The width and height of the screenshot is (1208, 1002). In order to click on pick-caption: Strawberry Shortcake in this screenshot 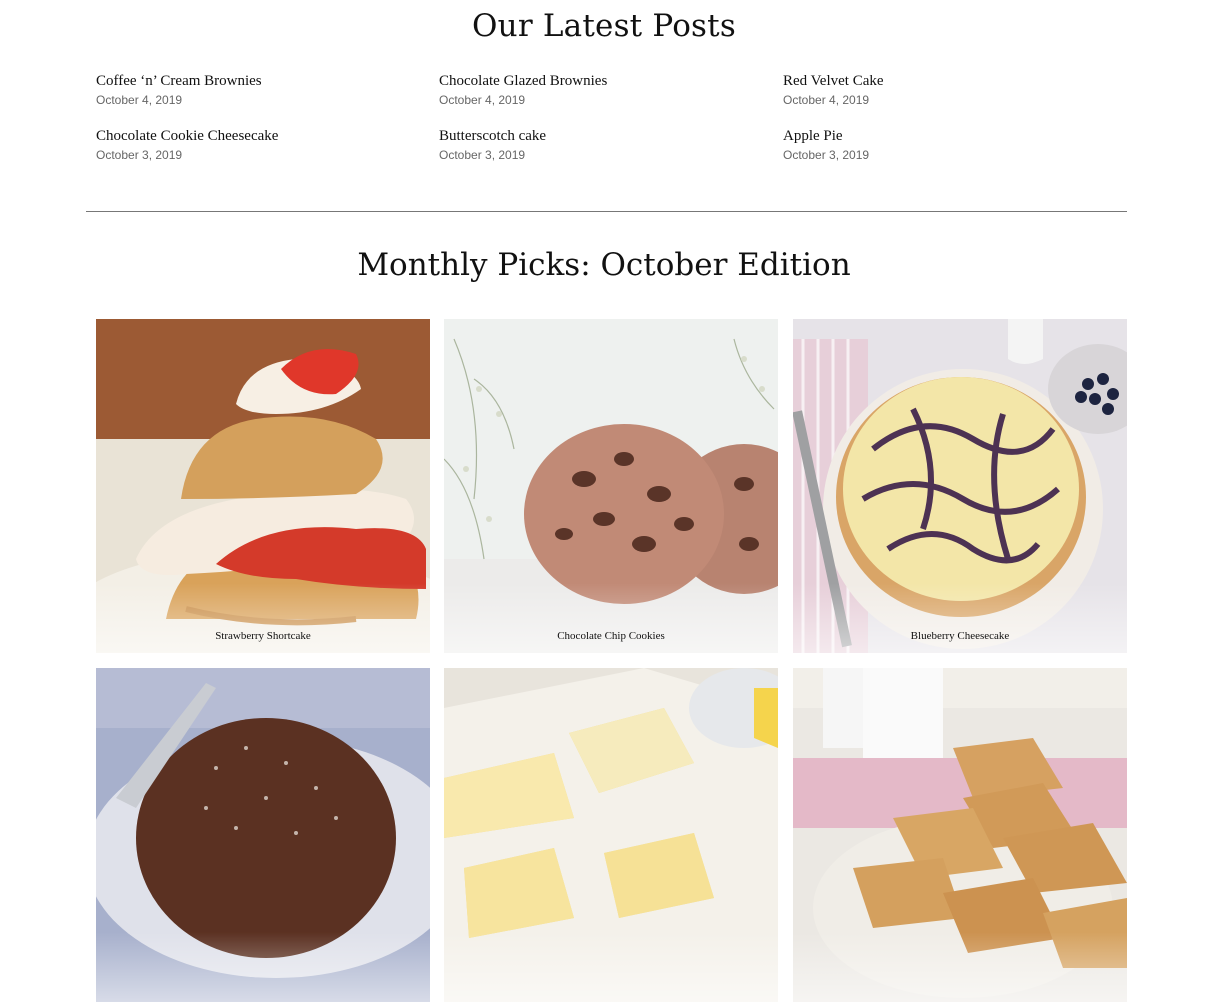, I will do `click(263, 636)`.